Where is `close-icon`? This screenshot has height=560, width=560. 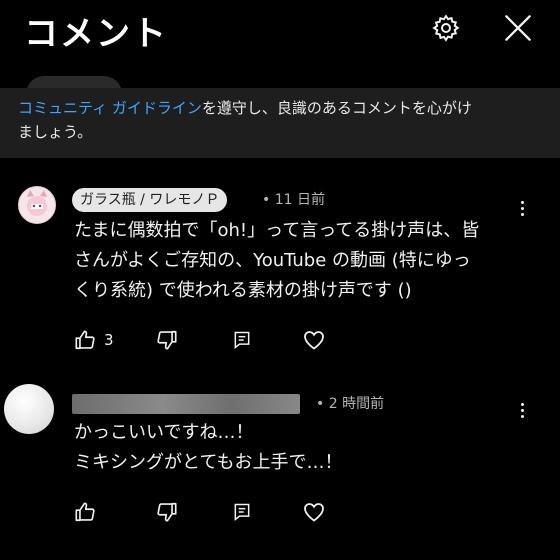 close-icon is located at coordinates (518, 28).